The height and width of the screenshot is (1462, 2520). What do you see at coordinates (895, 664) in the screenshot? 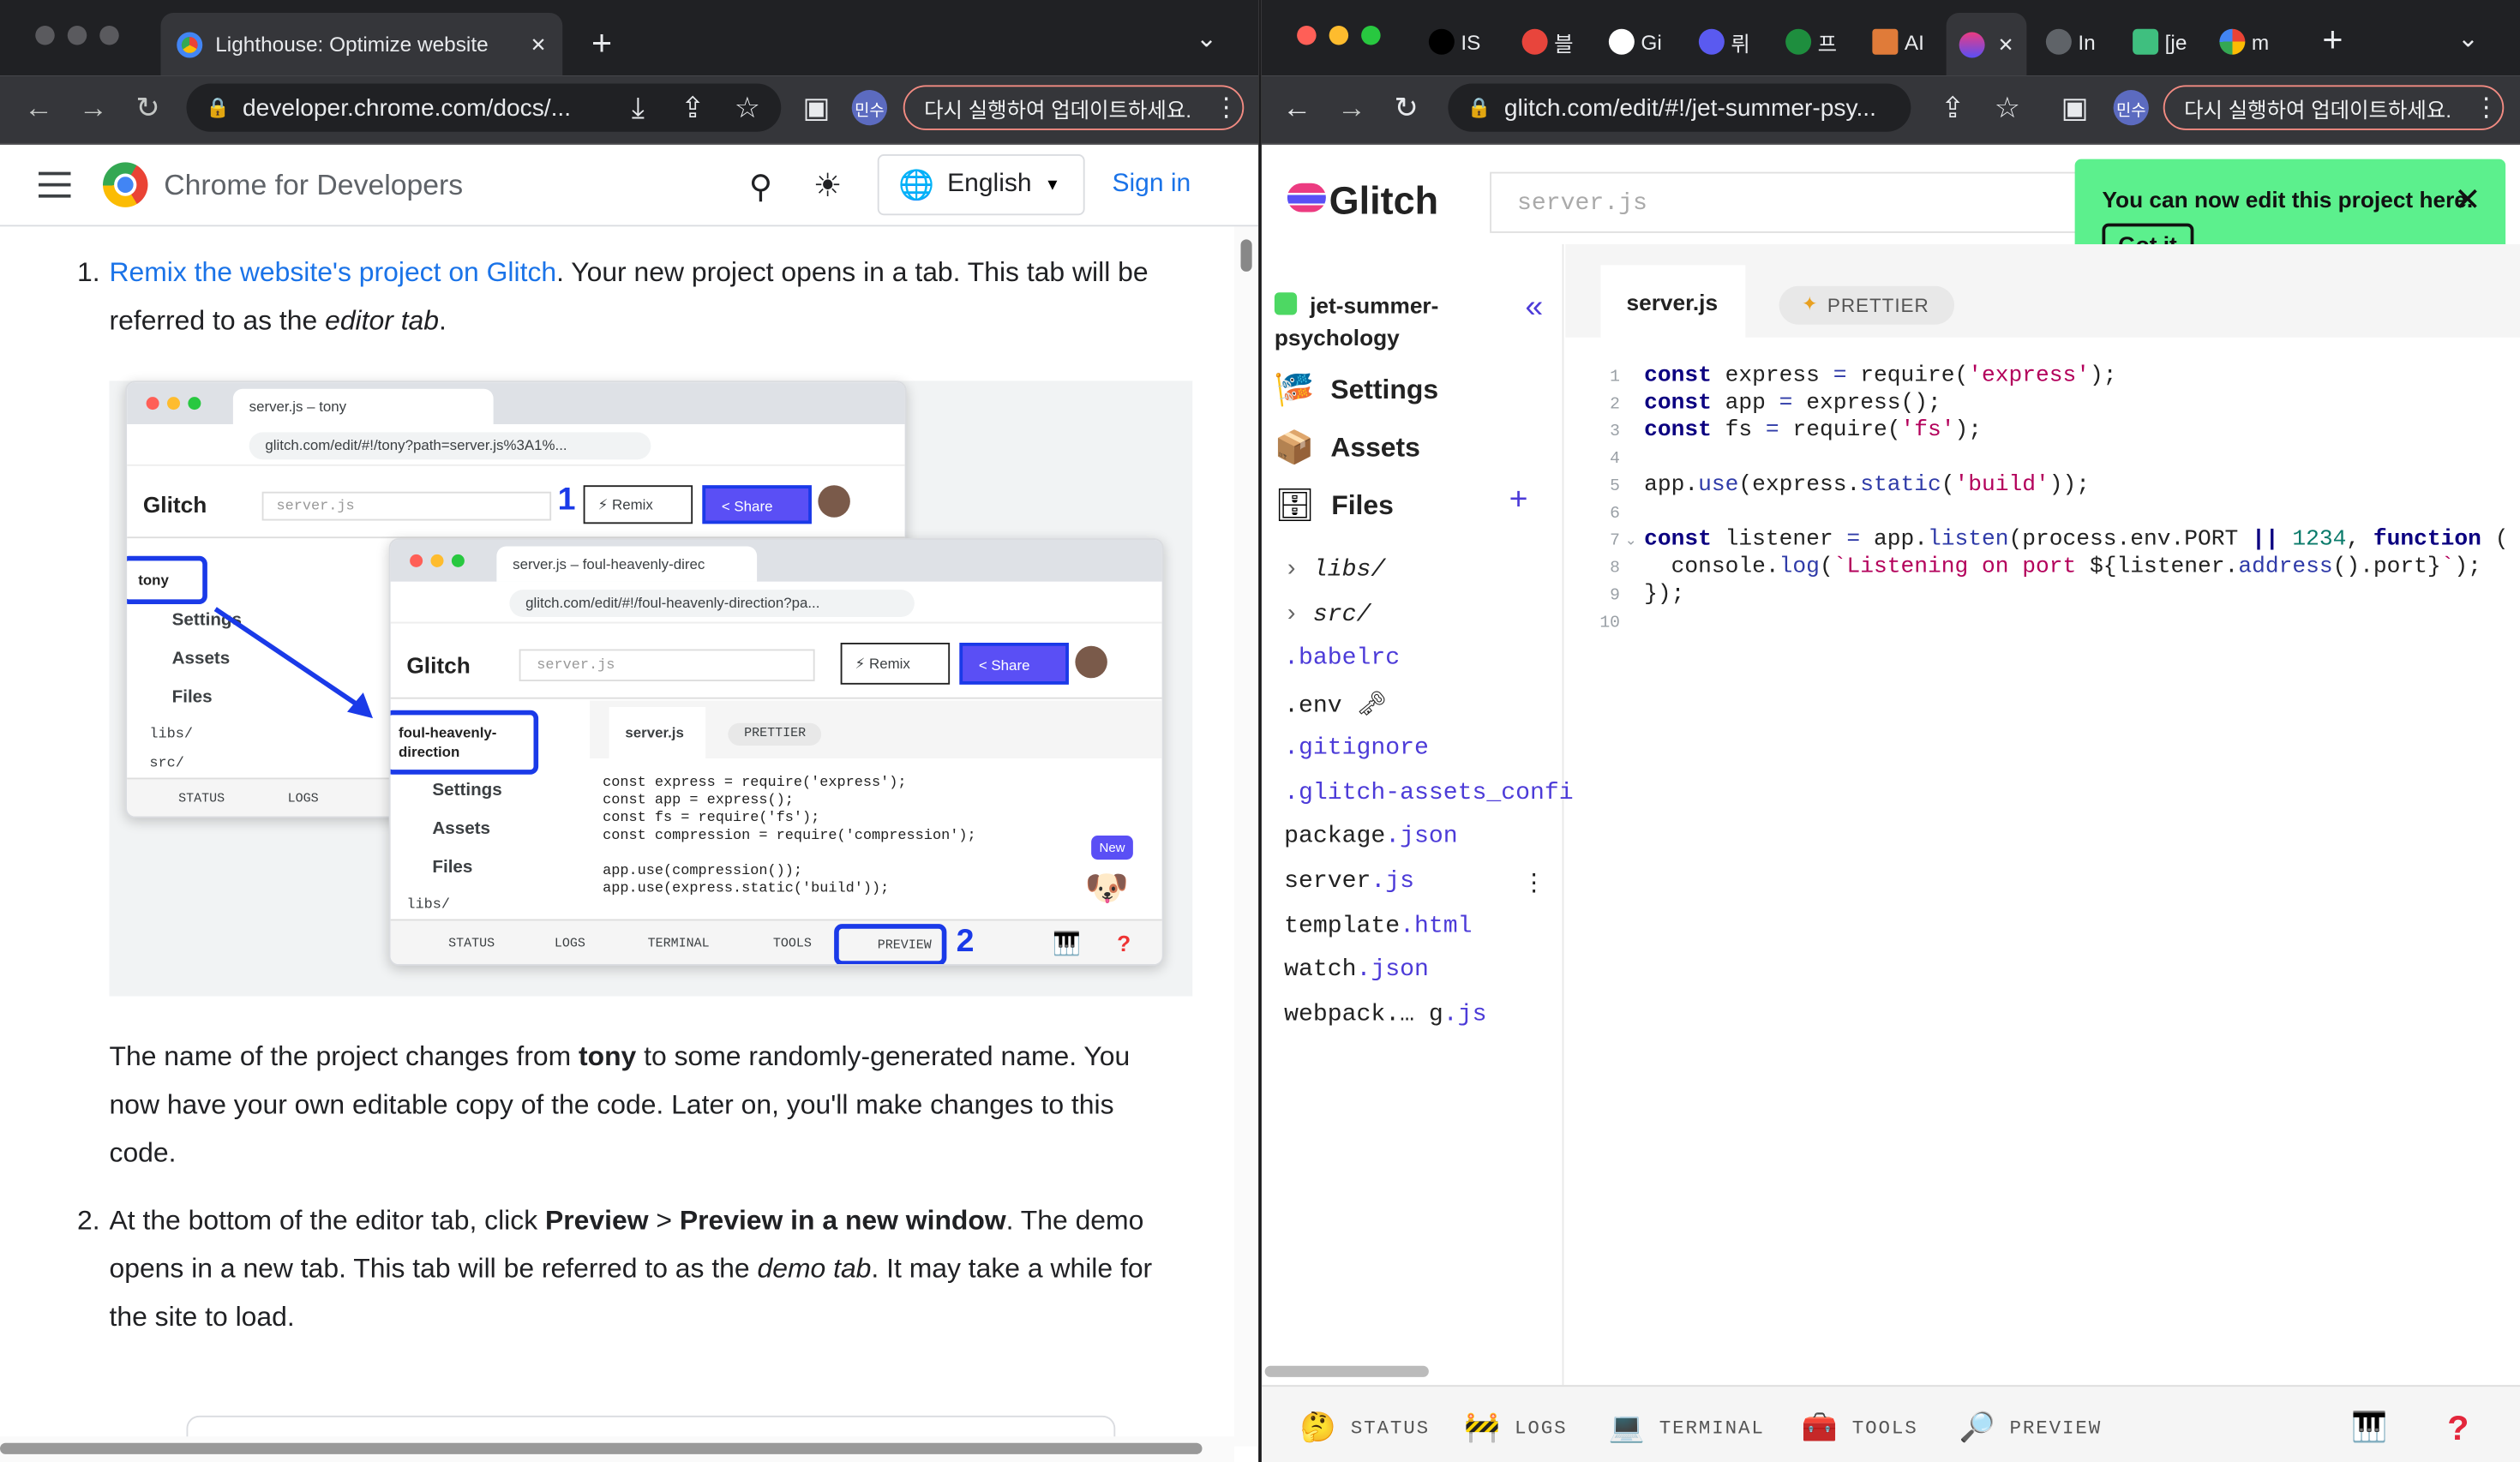
I see `illustration-front-remix: ⚡ Remix` at bounding box center [895, 664].